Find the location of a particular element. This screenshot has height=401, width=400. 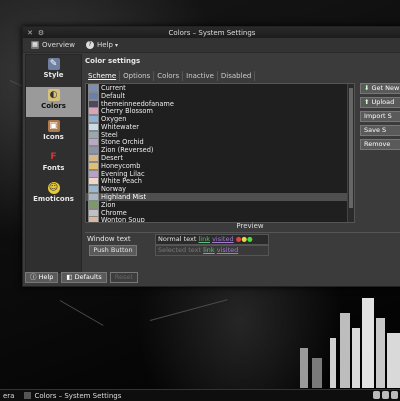

scheme-list-item: Norway is located at coordinates (220, 189).